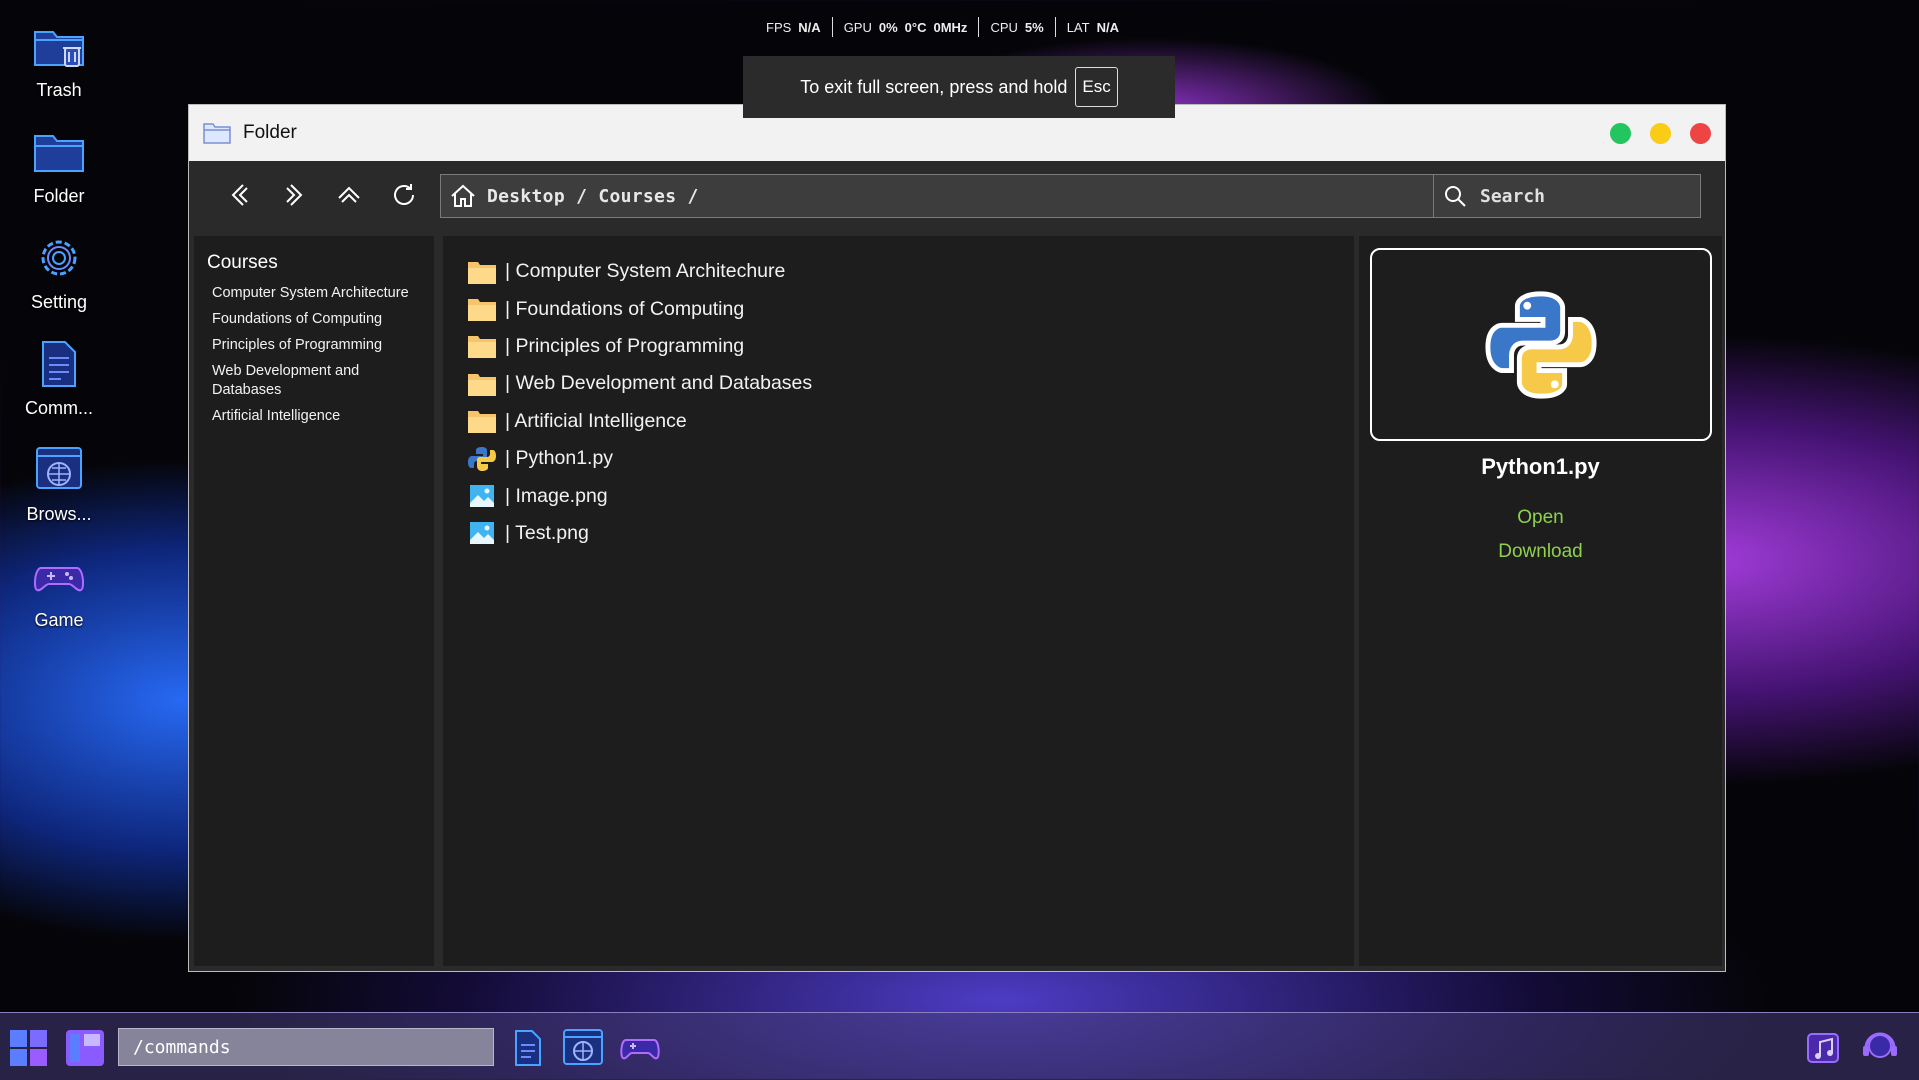 The height and width of the screenshot is (1080, 1919). What do you see at coordinates (910, 308) in the screenshot?
I see `file-item: | Foundations of Computing` at bounding box center [910, 308].